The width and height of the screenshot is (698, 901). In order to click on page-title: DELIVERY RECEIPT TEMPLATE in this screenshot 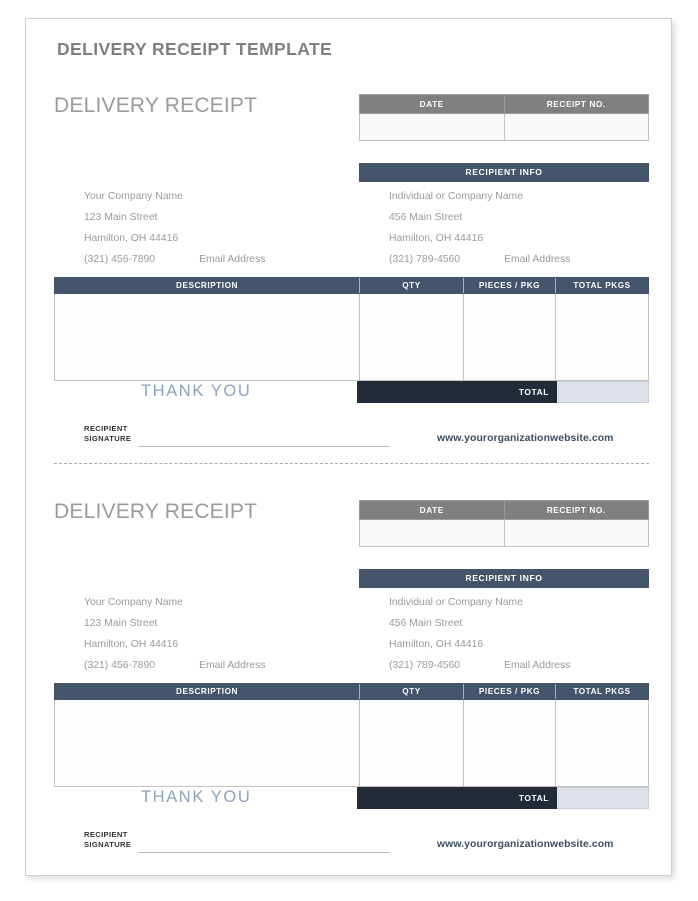, I will do `click(195, 49)`.